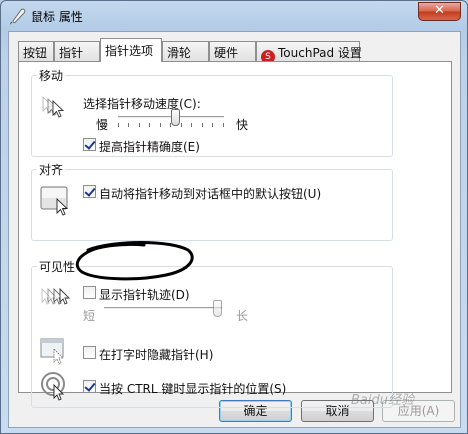 The width and height of the screenshot is (468, 434). Describe the element at coordinates (149, 147) in the screenshot. I see `enhance-precision-label: 提高指针精确度(E)` at that location.